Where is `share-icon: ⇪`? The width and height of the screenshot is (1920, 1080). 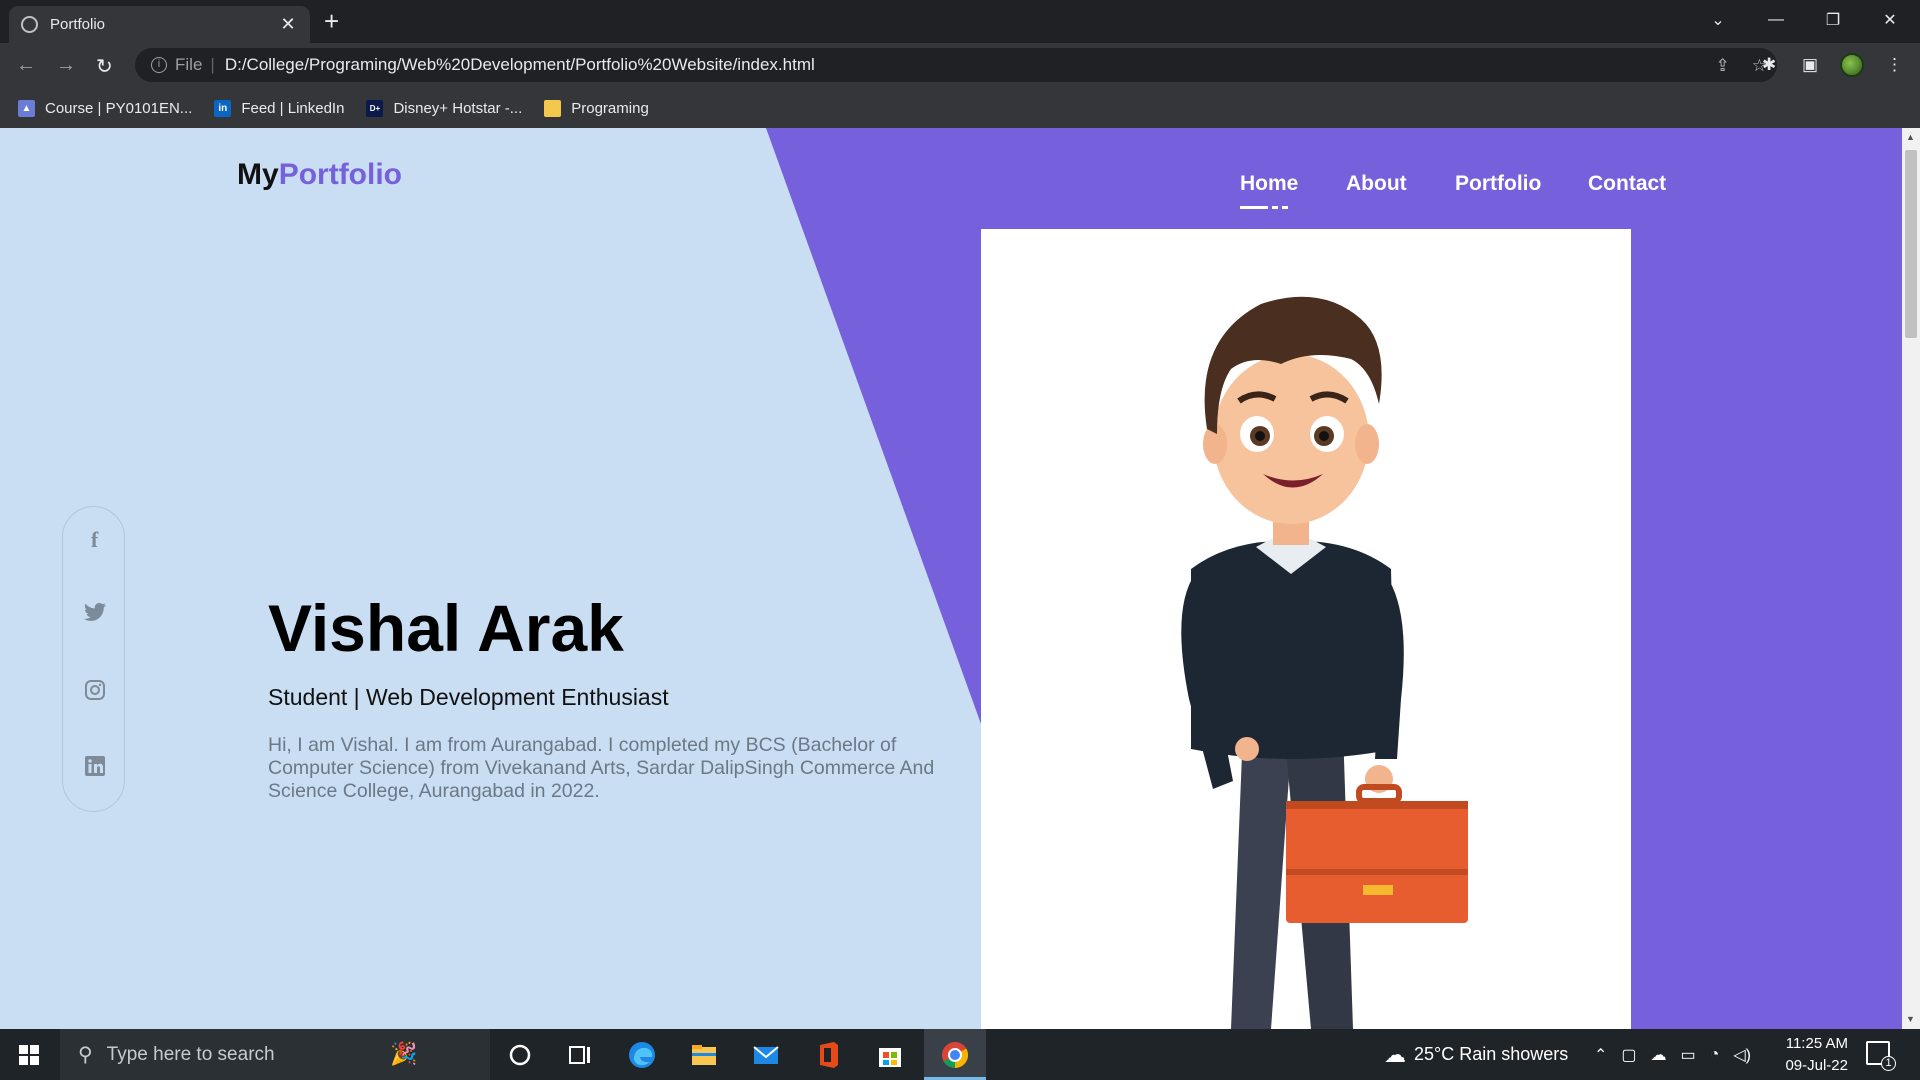 share-icon: ⇪ is located at coordinates (1723, 66).